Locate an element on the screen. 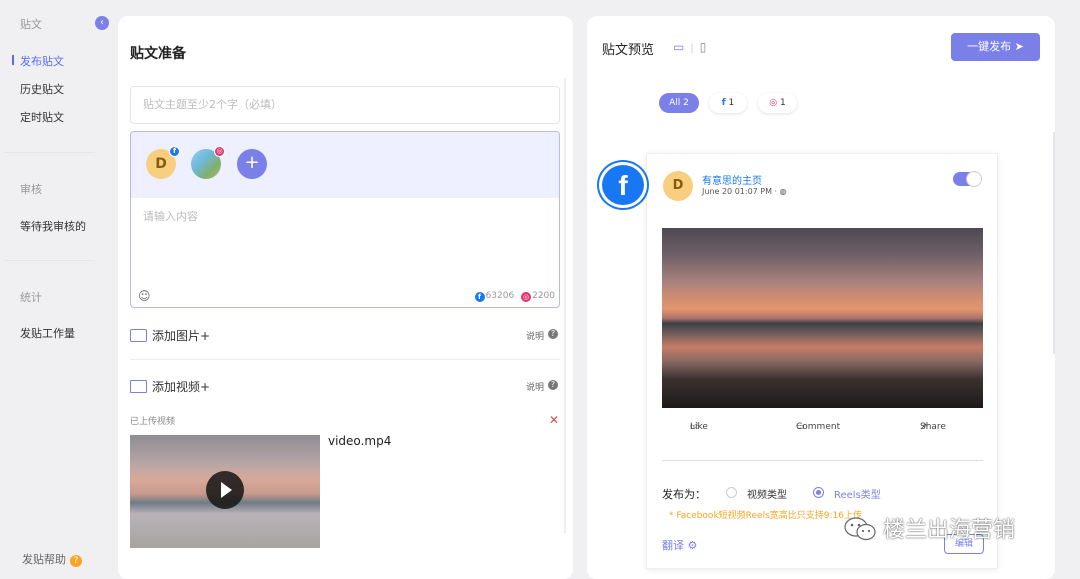  emoji-icon: ☺ is located at coordinates (144, 296).